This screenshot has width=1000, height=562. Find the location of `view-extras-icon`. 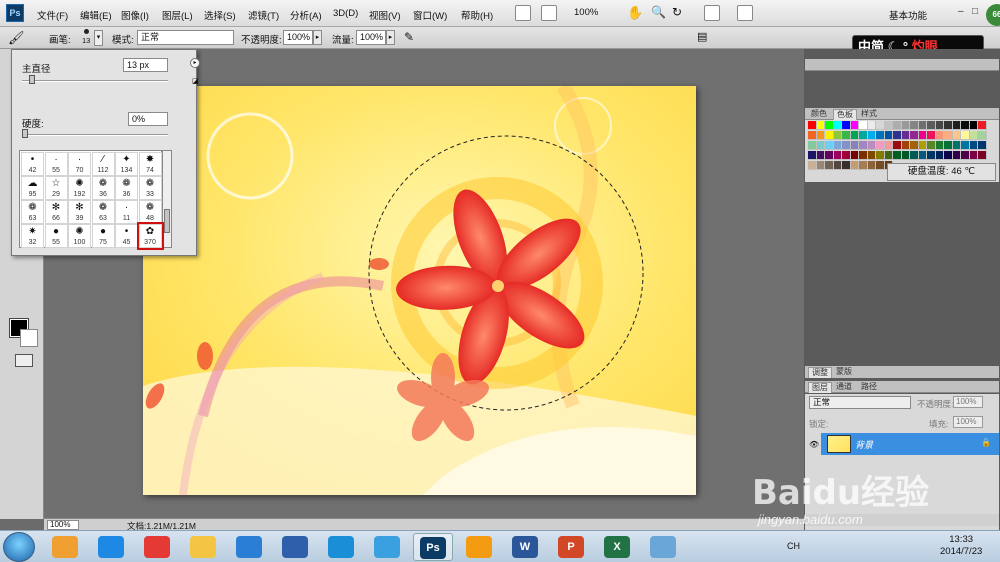

view-extras-icon is located at coordinates (549, 13).